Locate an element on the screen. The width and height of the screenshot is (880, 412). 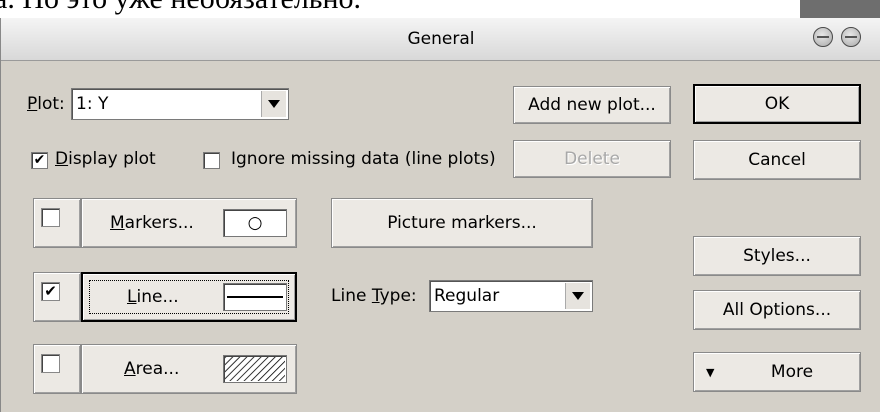
plot-select: 1: Y is located at coordinates (180, 104).